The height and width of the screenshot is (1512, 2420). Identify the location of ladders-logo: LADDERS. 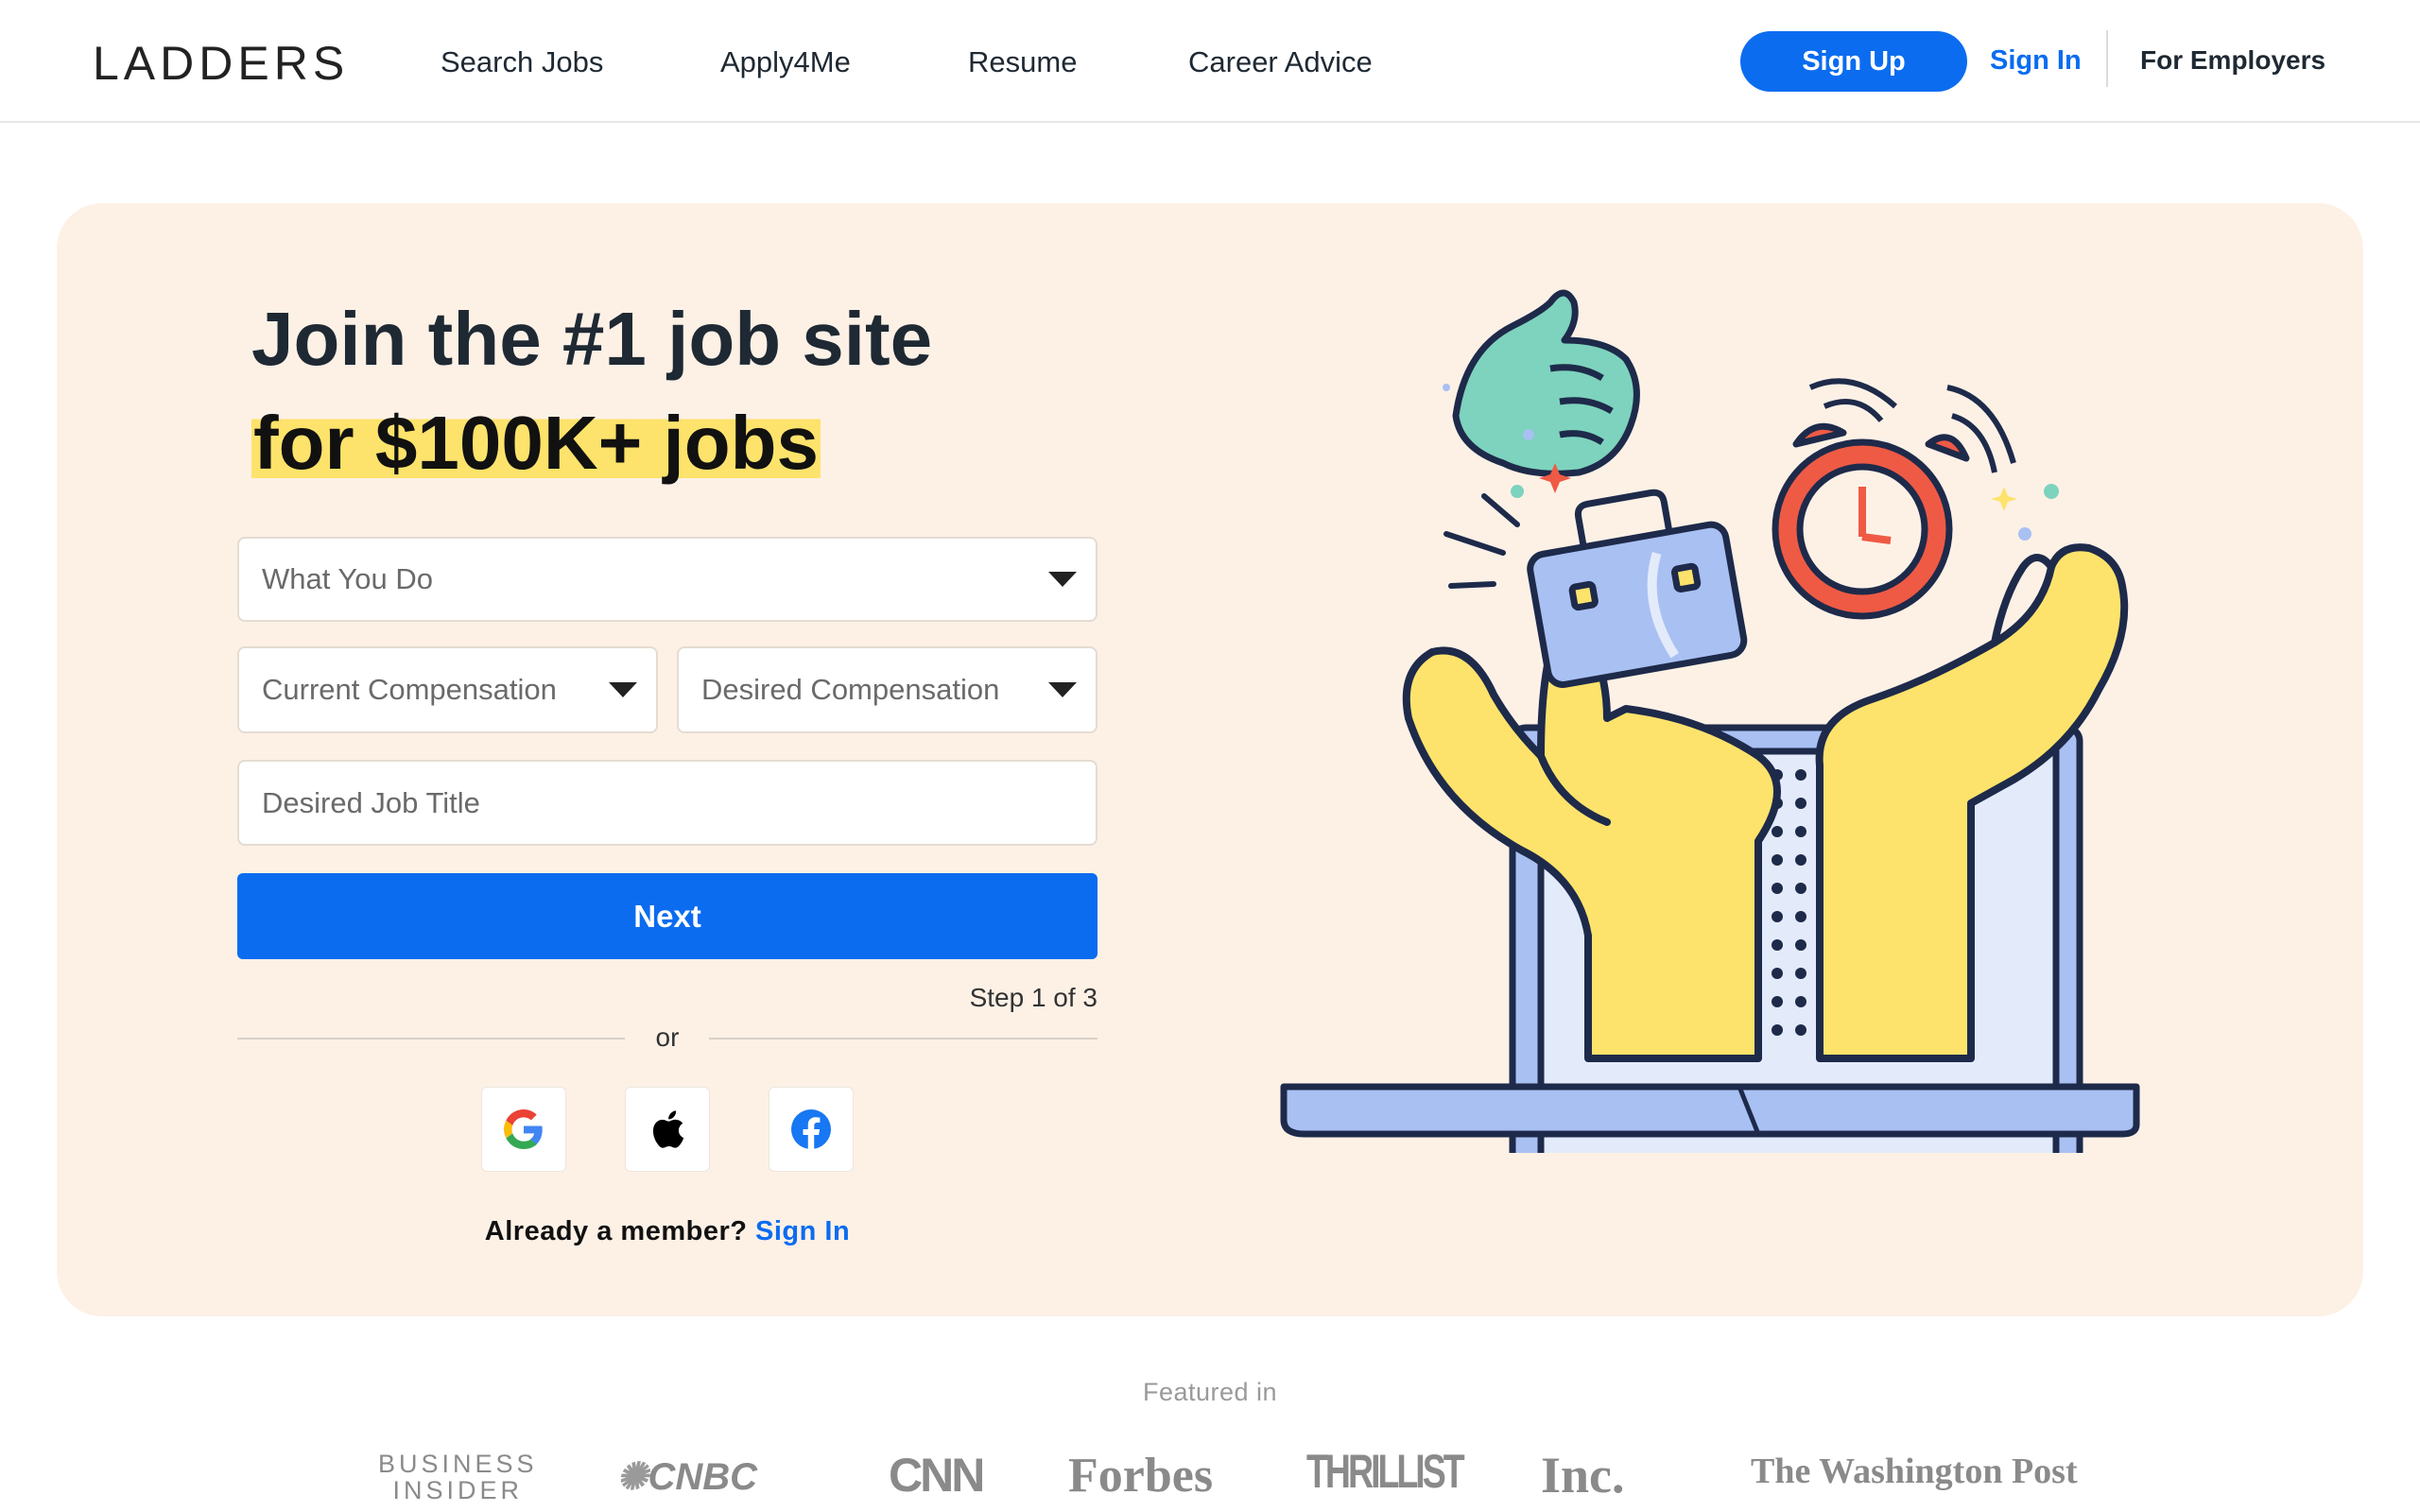
(221, 63).